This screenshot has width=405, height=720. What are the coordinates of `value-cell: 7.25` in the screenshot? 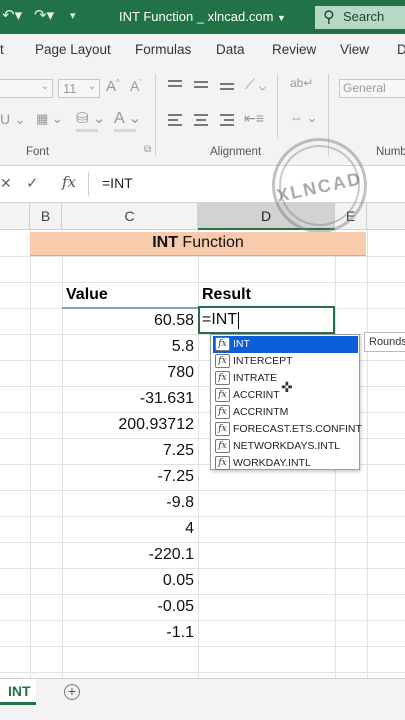 It's located at (130, 451).